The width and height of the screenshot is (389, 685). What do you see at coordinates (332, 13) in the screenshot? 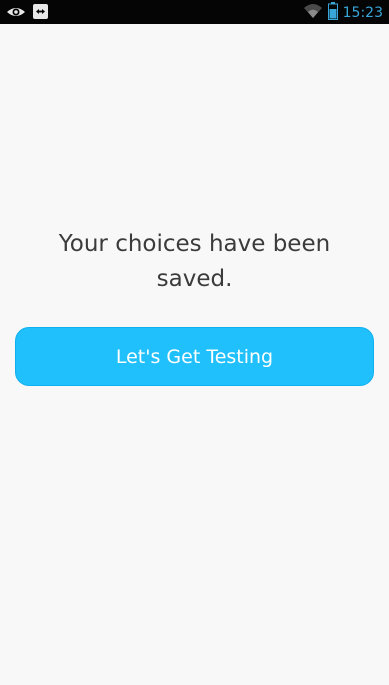
I see `battery-icon` at bounding box center [332, 13].